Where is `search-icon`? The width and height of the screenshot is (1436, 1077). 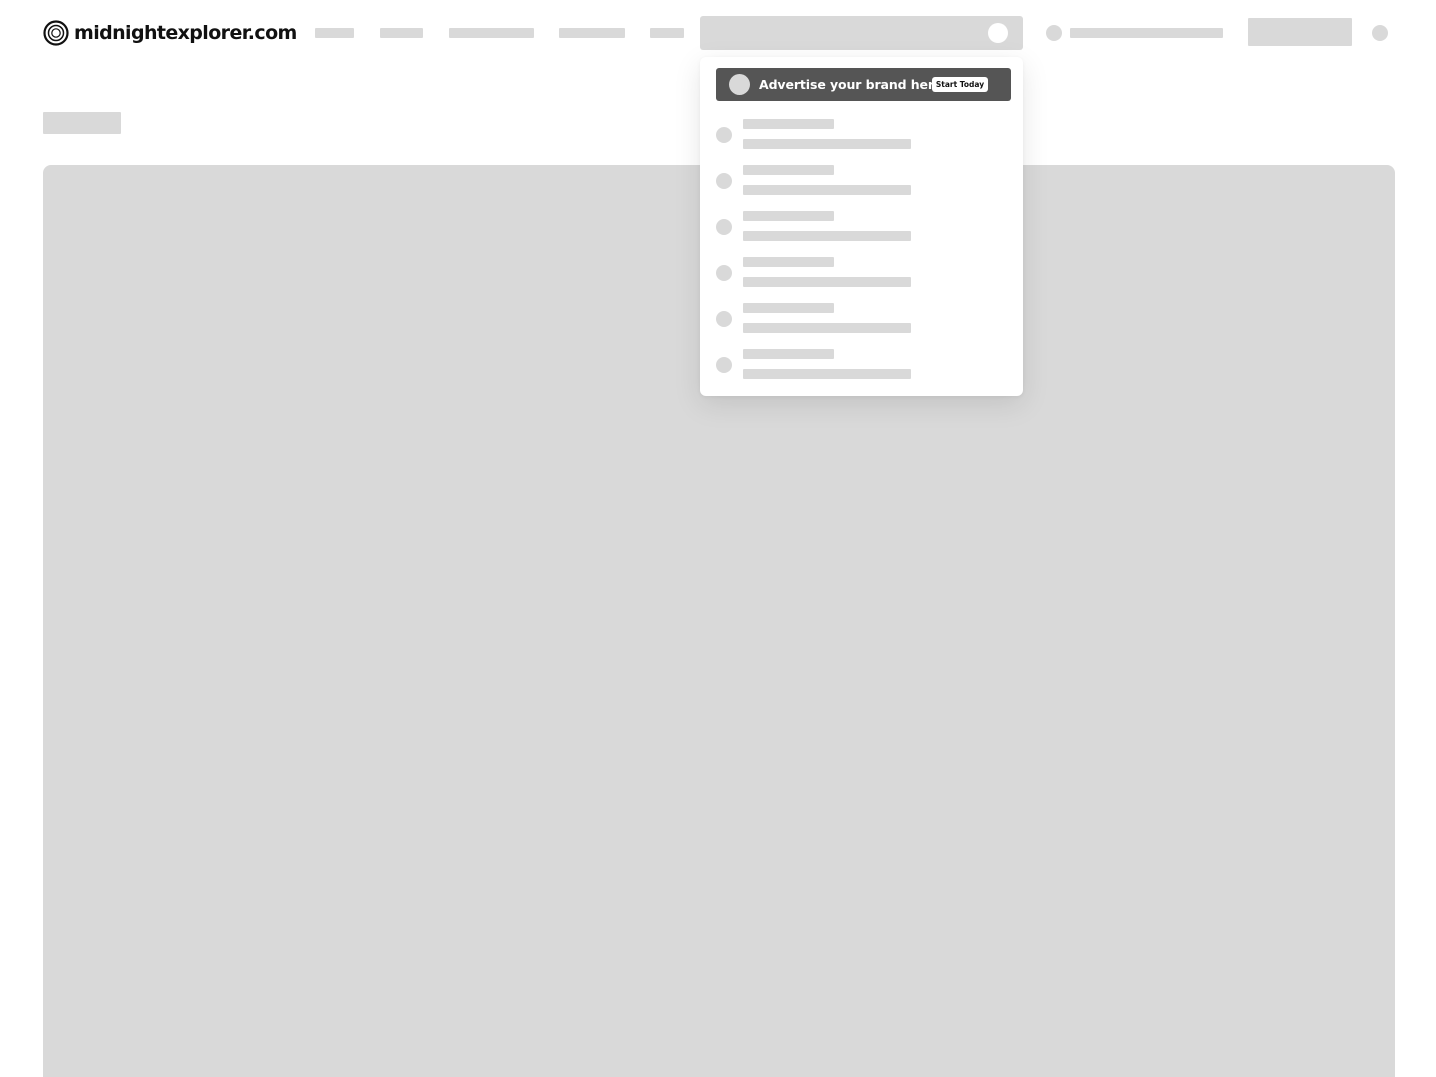
search-icon is located at coordinates (998, 33).